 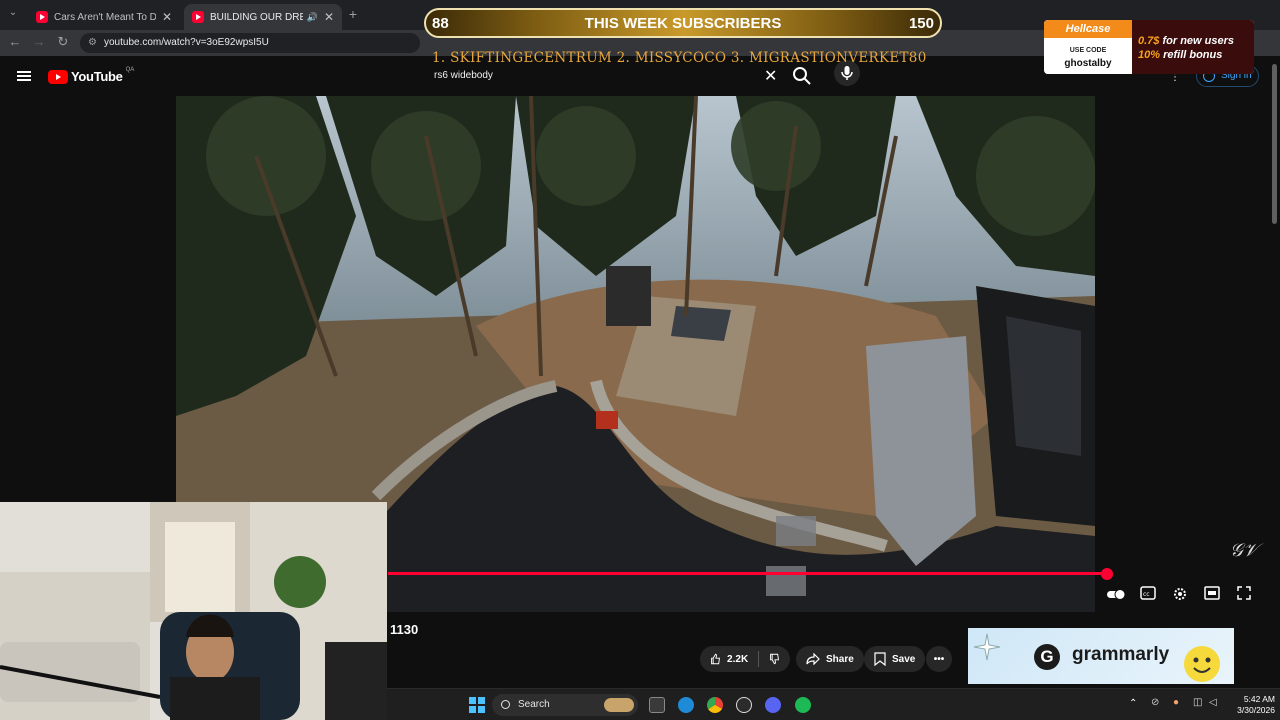 I want to click on search-input: rs6 widebody ✕, so click(x=620, y=76).